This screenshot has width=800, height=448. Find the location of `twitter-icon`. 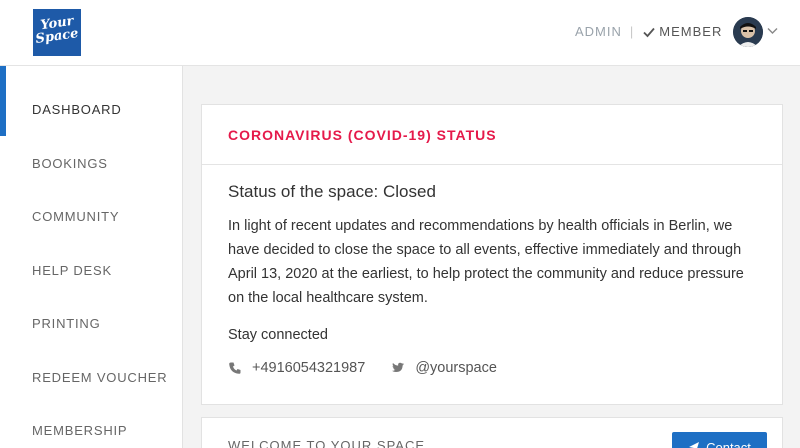

twitter-icon is located at coordinates (398, 367).